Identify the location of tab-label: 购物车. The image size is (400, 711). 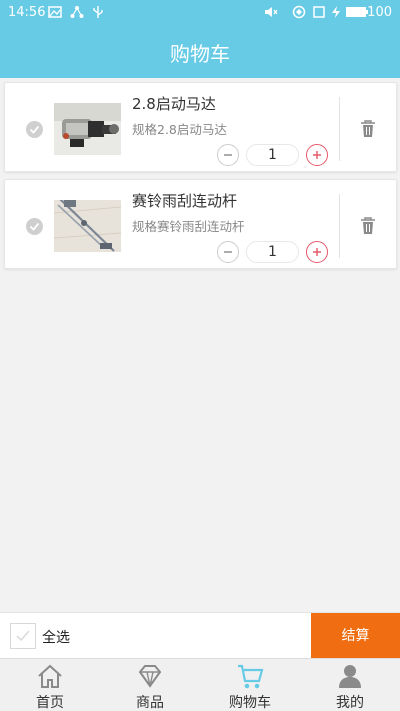
(250, 703).